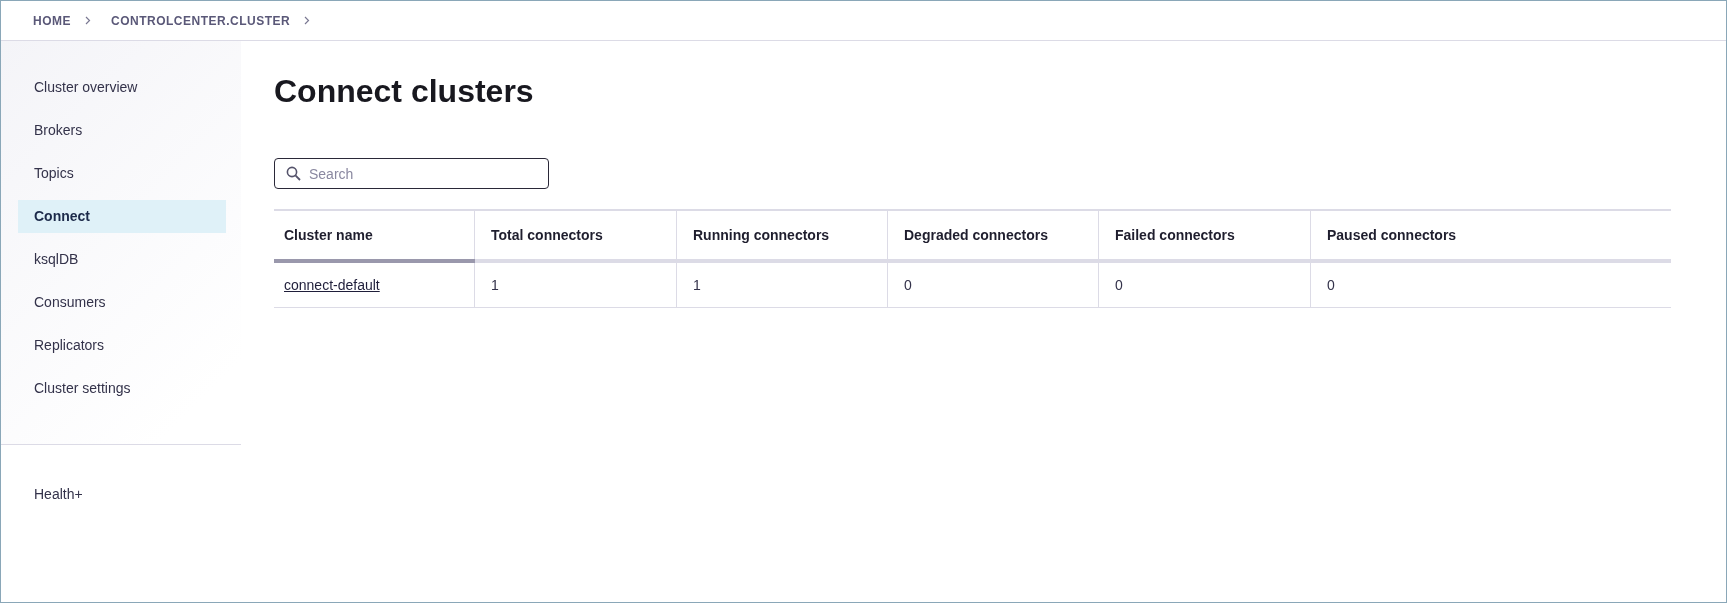 The image size is (1727, 603). I want to click on breadcrumb-link: CONTROLCENTER.CLUSTER, so click(201, 20).